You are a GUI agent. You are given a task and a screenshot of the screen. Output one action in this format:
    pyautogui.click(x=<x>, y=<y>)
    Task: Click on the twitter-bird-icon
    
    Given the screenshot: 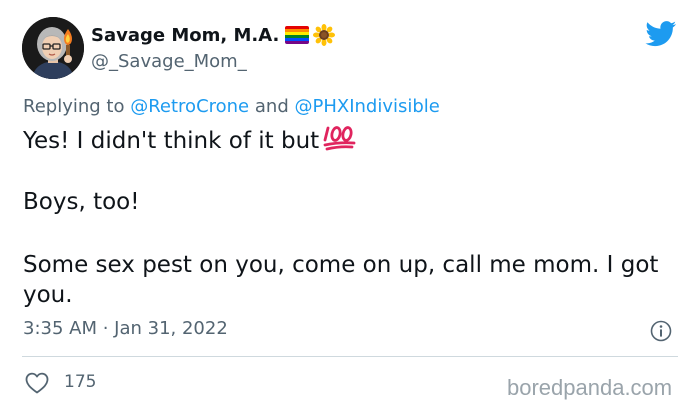 What is the action you would take?
    pyautogui.click(x=661, y=34)
    